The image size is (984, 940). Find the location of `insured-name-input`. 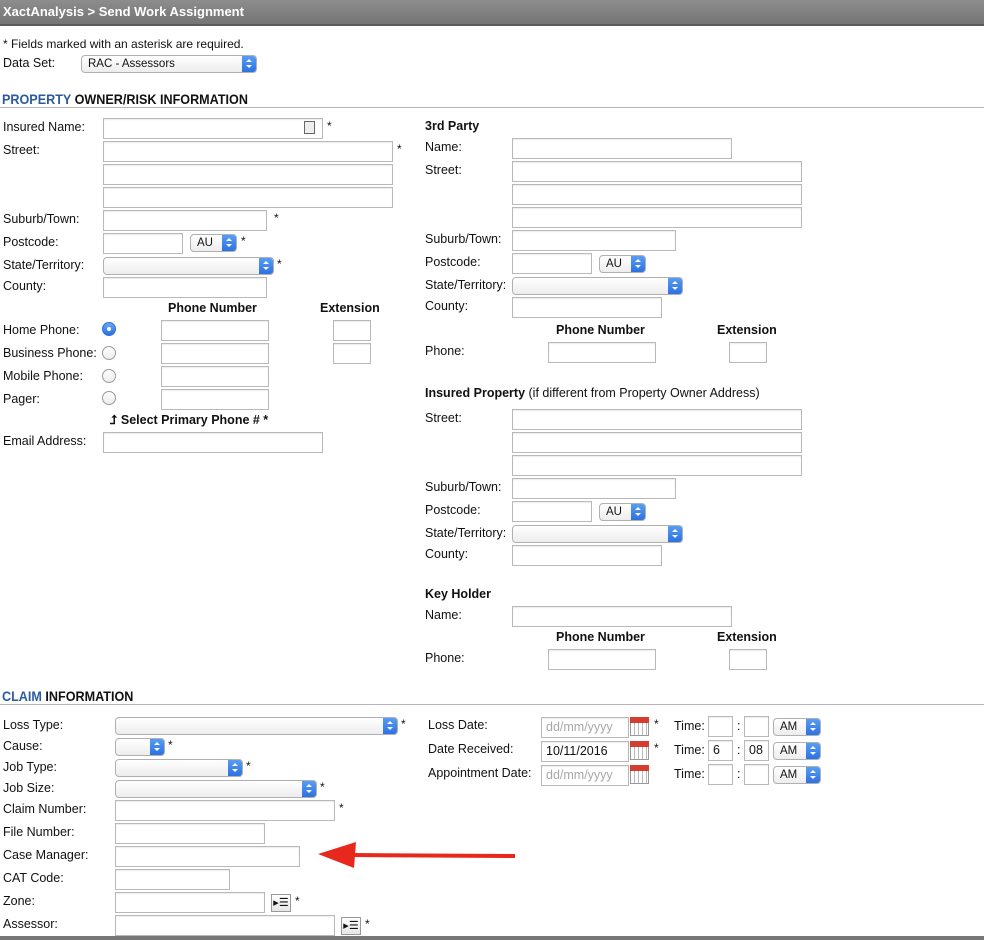

insured-name-input is located at coordinates (213, 128).